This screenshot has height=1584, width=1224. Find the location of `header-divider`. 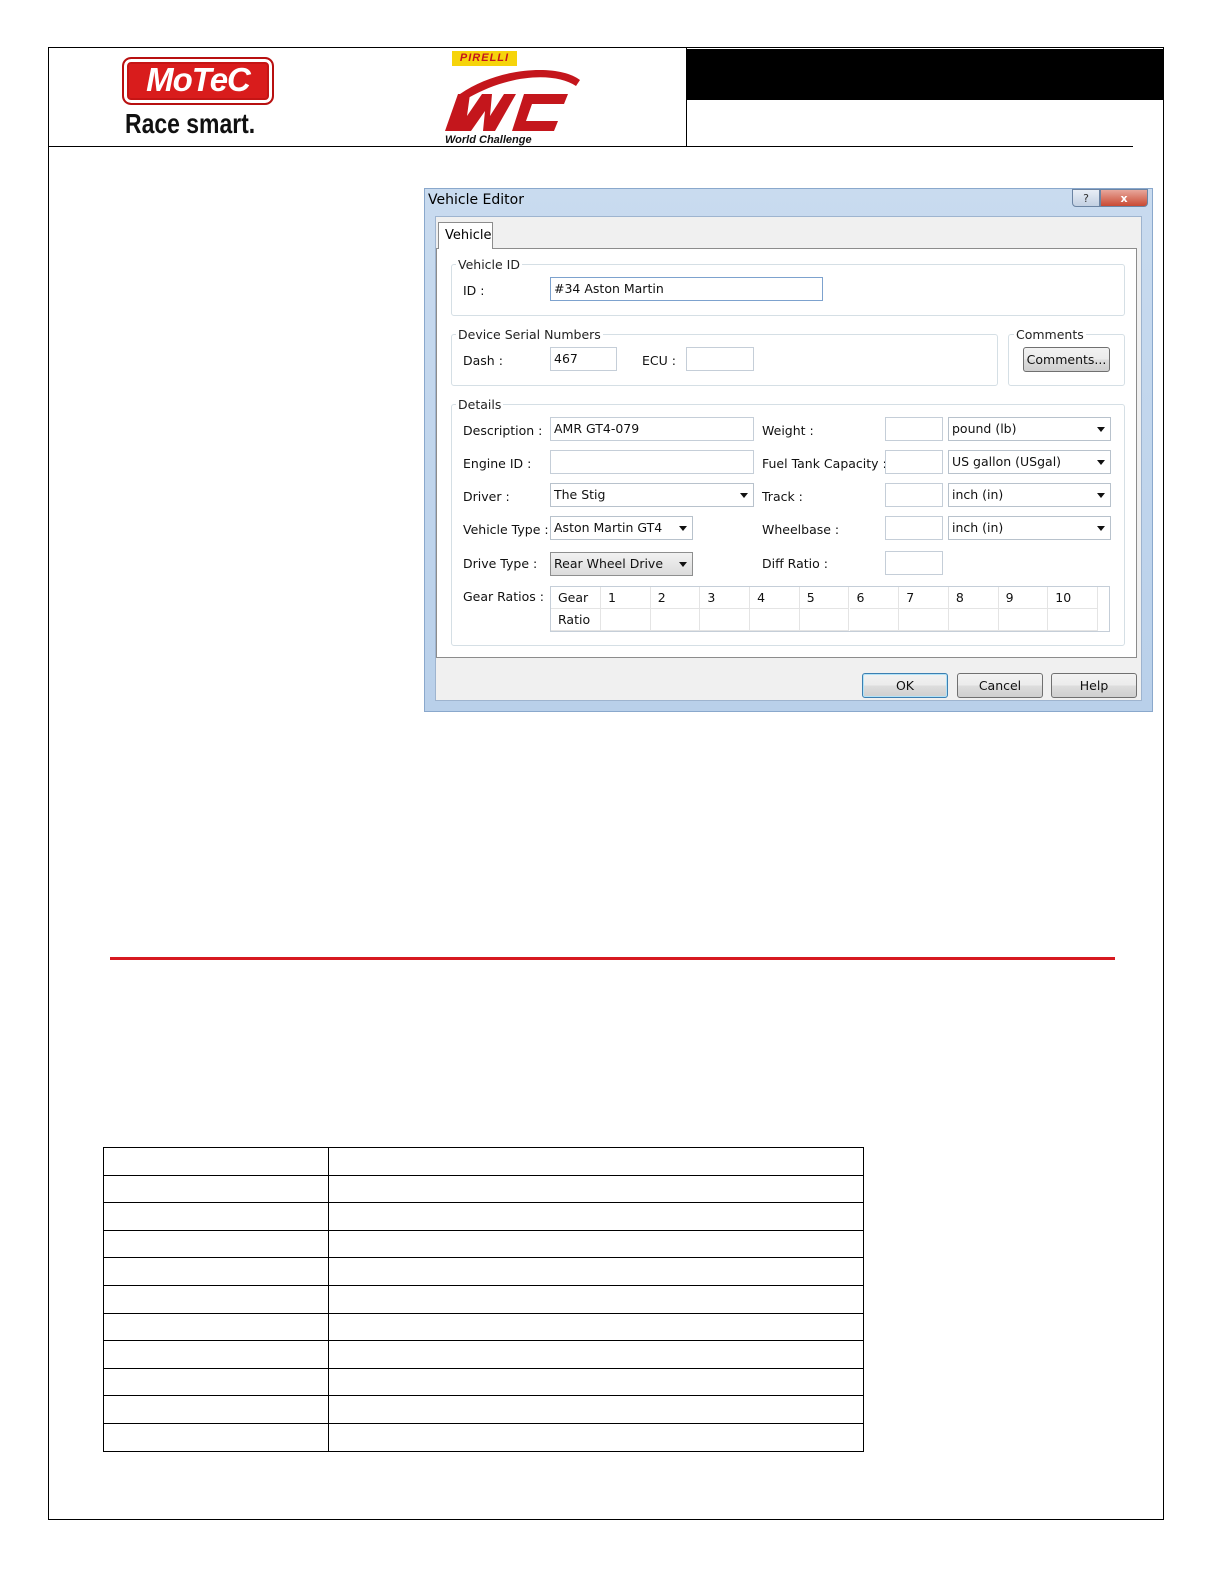

header-divider is located at coordinates (686, 97).